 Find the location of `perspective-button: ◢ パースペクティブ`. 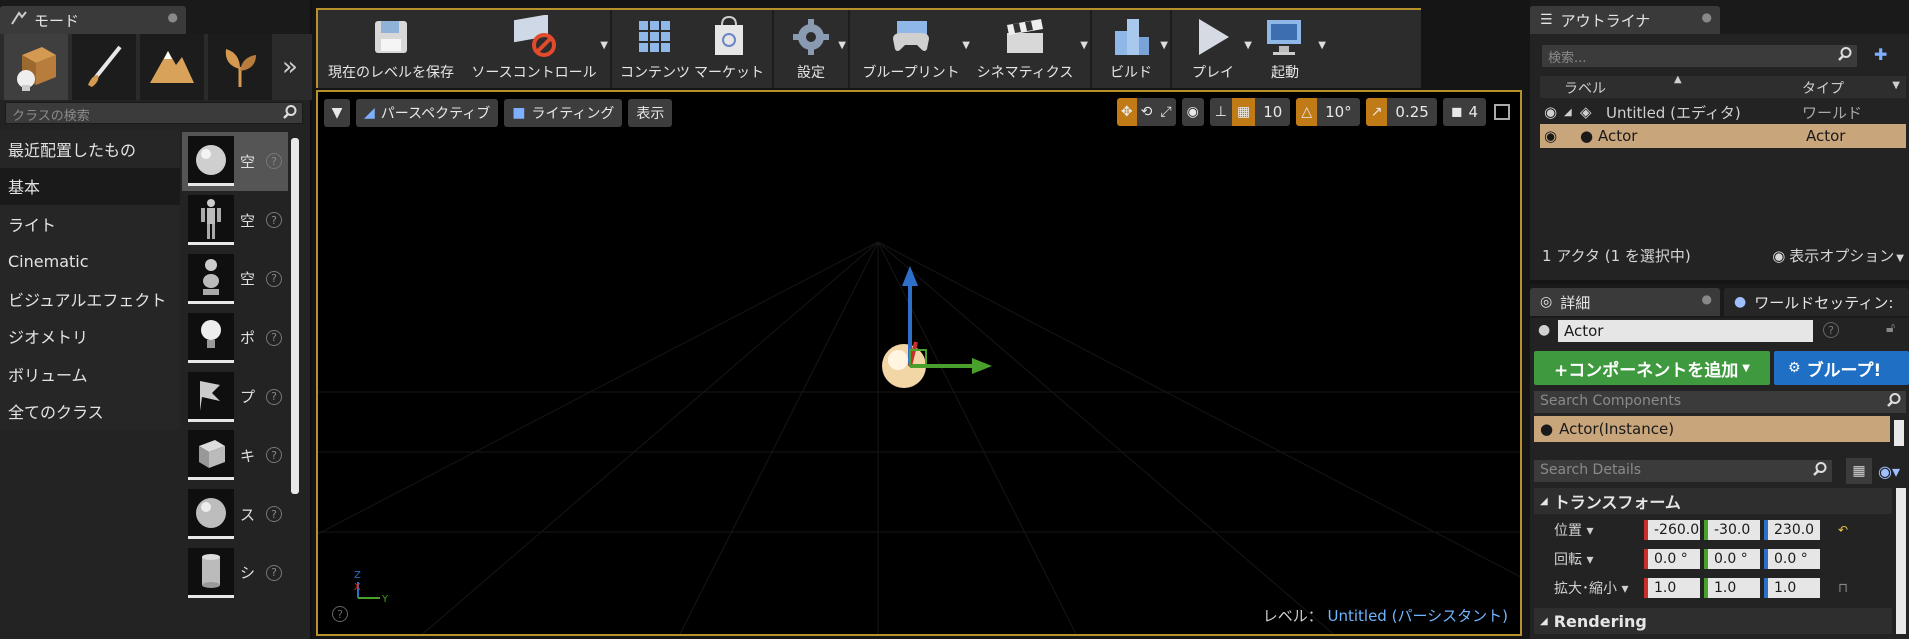

perspective-button: ◢ パースペクティブ is located at coordinates (427, 113).